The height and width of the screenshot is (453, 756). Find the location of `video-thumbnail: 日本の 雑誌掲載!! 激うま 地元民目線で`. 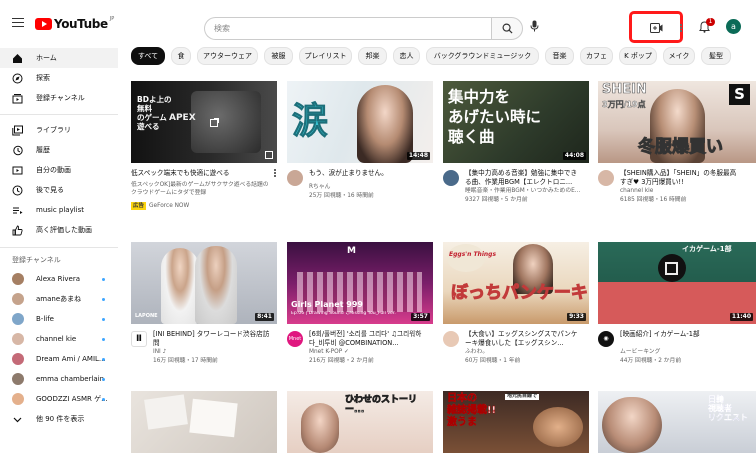

video-thumbnail: 日本の 雑誌掲載!! 激うま 地元民目線で is located at coordinates (516, 422).